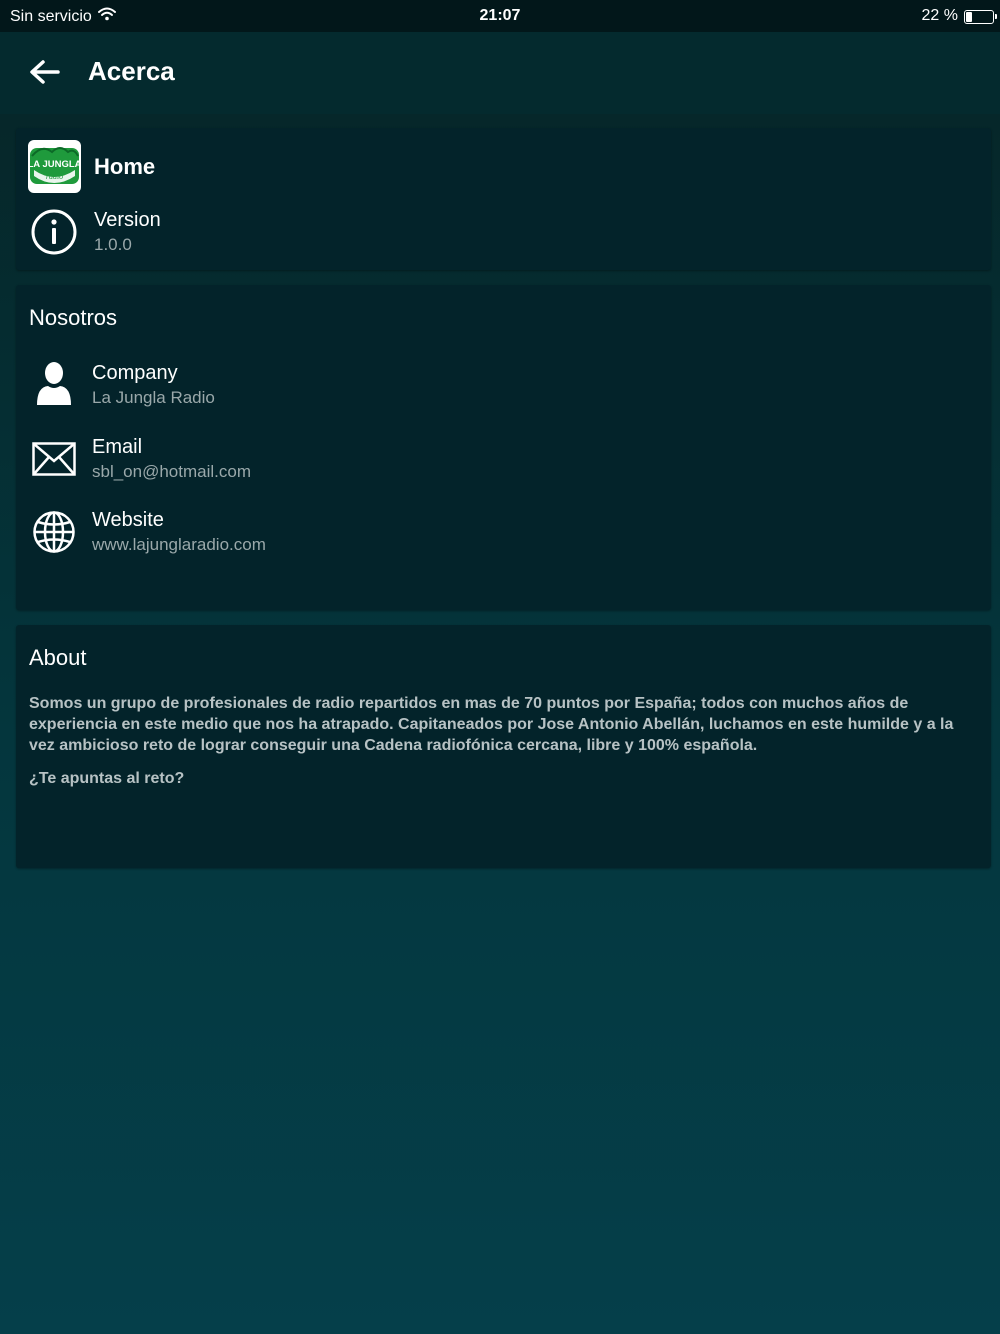  I want to click on status-bar: Sin servicio 21:07 22 %, so click(500, 16).